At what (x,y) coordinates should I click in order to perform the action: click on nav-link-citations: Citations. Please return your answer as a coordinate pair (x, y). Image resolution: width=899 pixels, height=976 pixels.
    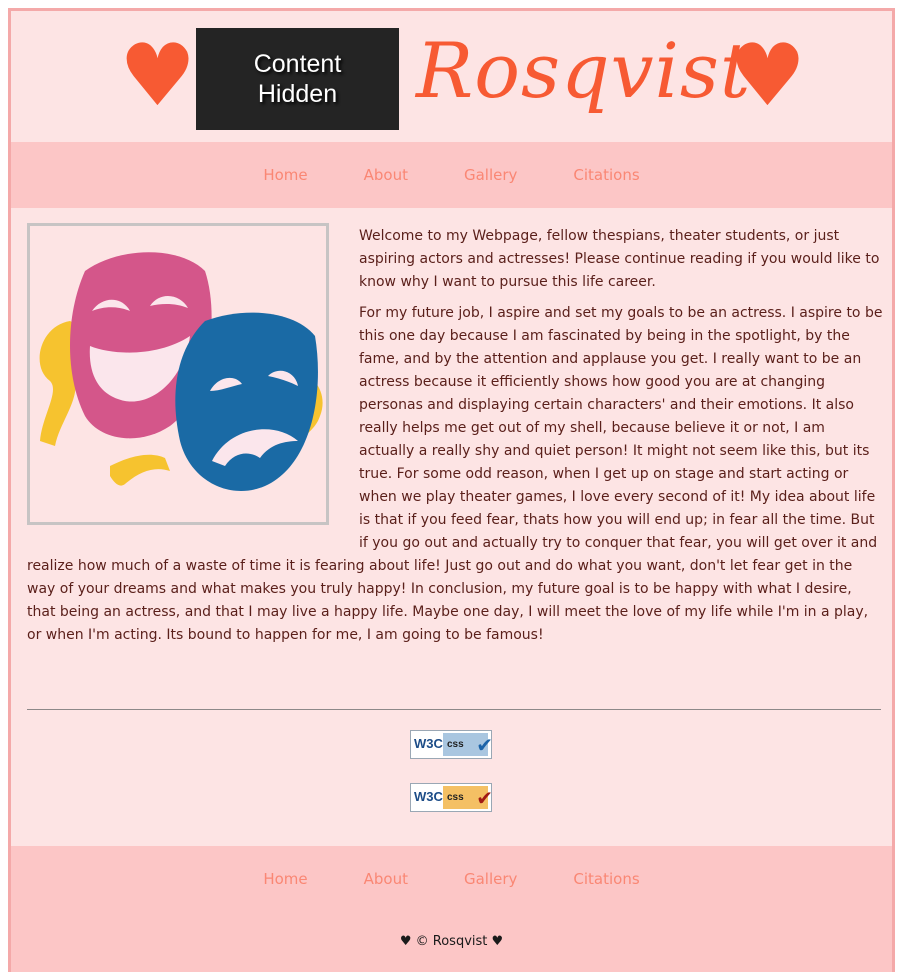
    Looking at the image, I should click on (606, 175).